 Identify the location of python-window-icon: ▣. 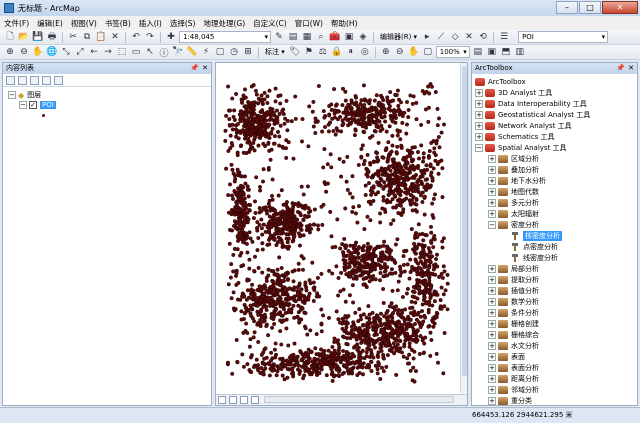
(349, 37).